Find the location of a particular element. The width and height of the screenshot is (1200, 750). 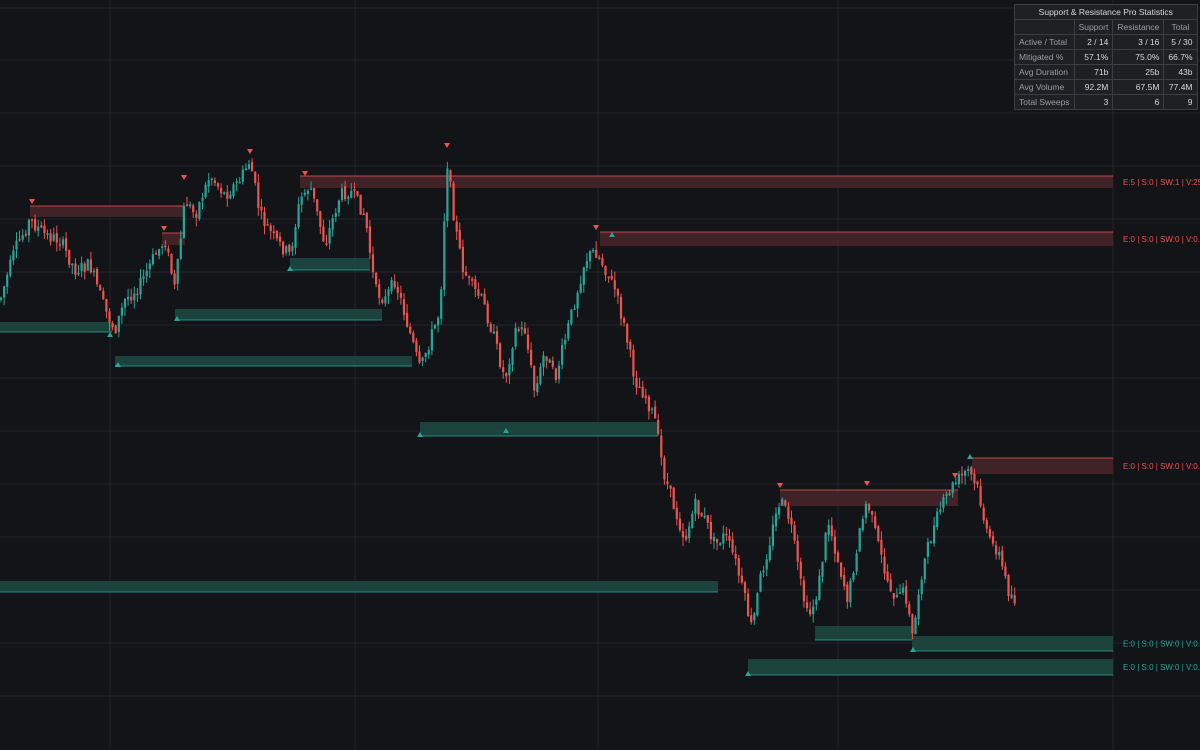

stats-label: Avg Volume is located at coordinates (1044, 87).